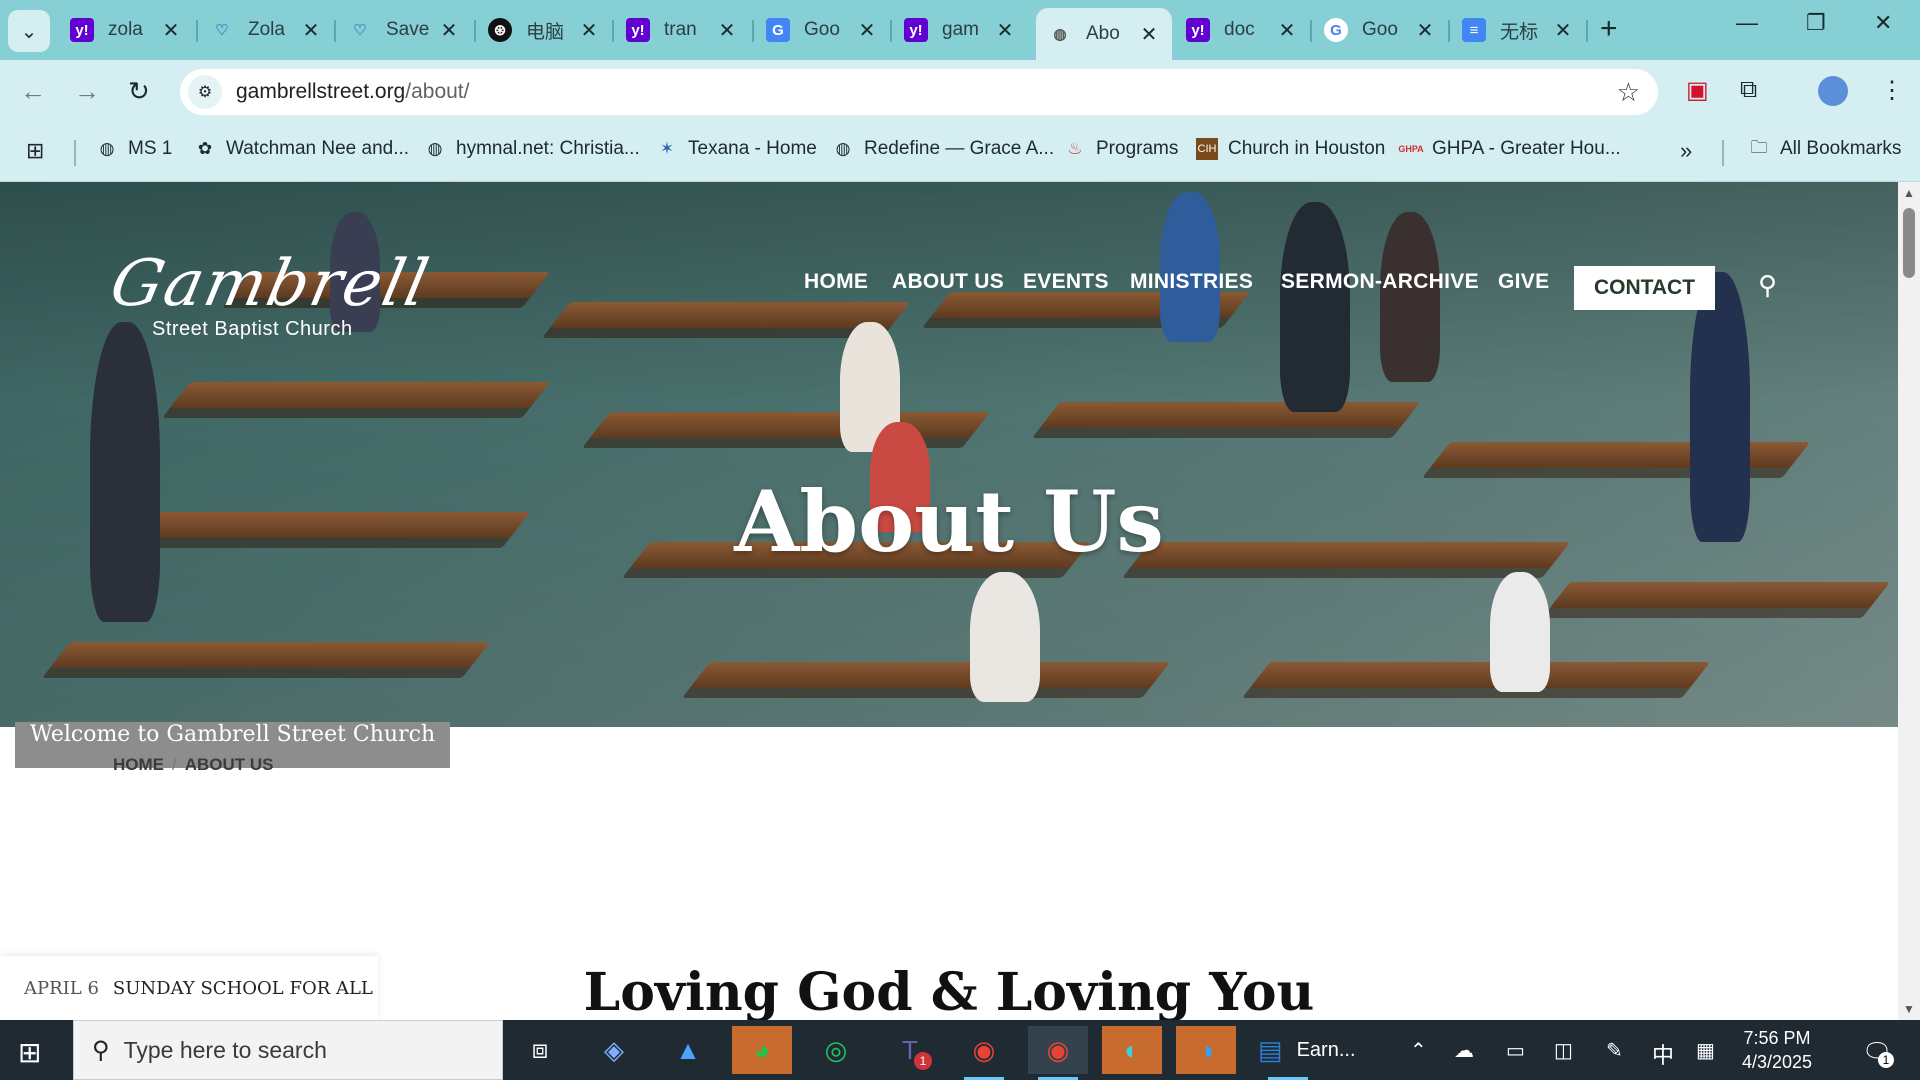  What do you see at coordinates (87, 91) in the screenshot?
I see `forward-arrow-icon: →` at bounding box center [87, 91].